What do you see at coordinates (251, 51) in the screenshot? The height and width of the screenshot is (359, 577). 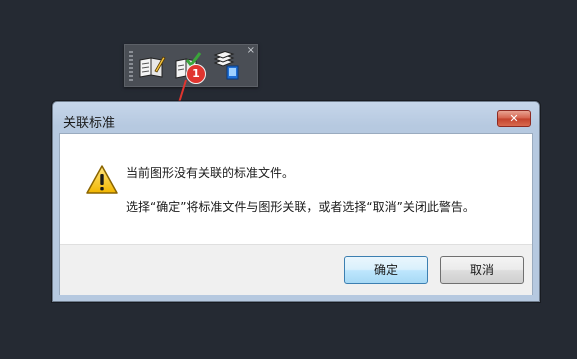 I see `toolbar-close-icon: ×` at bounding box center [251, 51].